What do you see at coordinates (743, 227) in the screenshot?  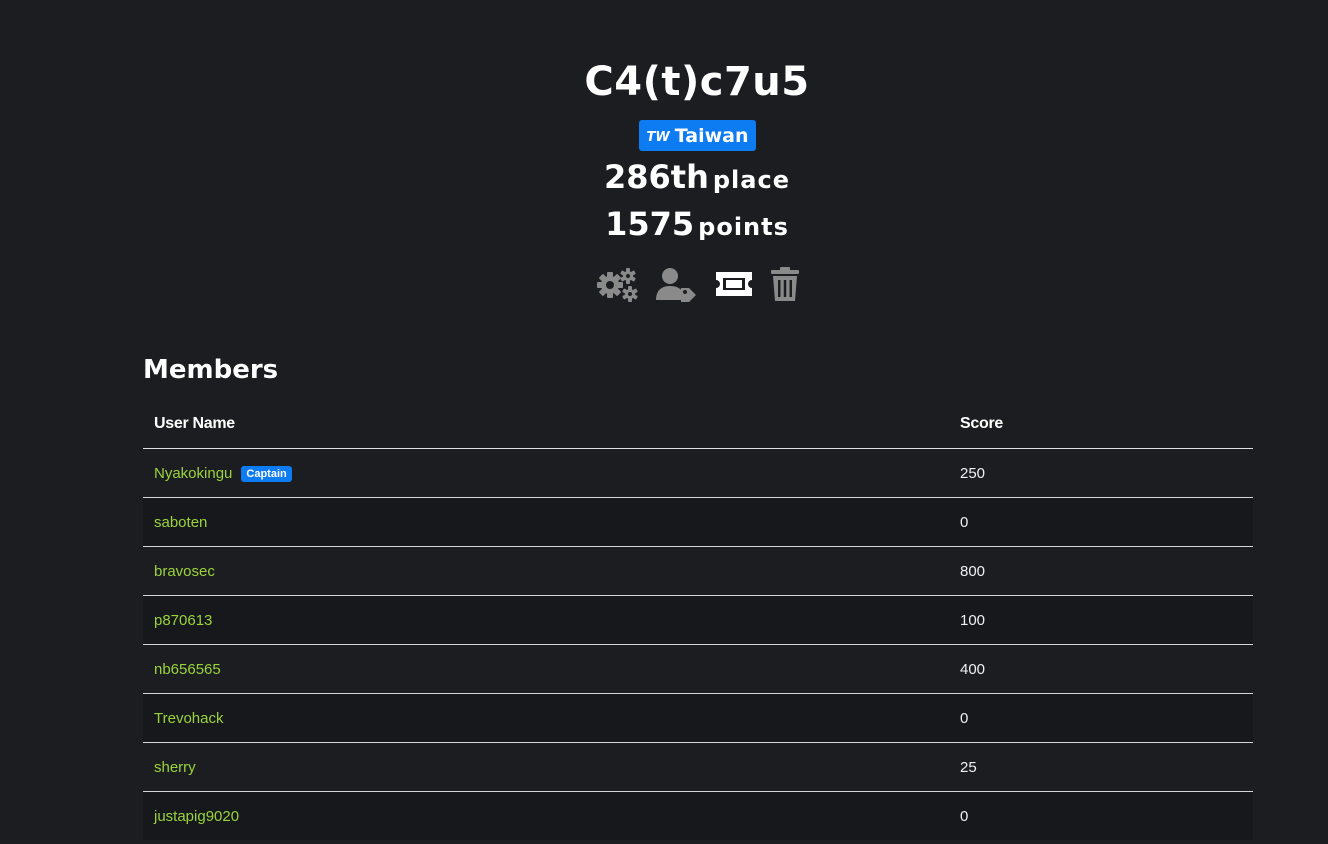 I see `points-label: points` at bounding box center [743, 227].